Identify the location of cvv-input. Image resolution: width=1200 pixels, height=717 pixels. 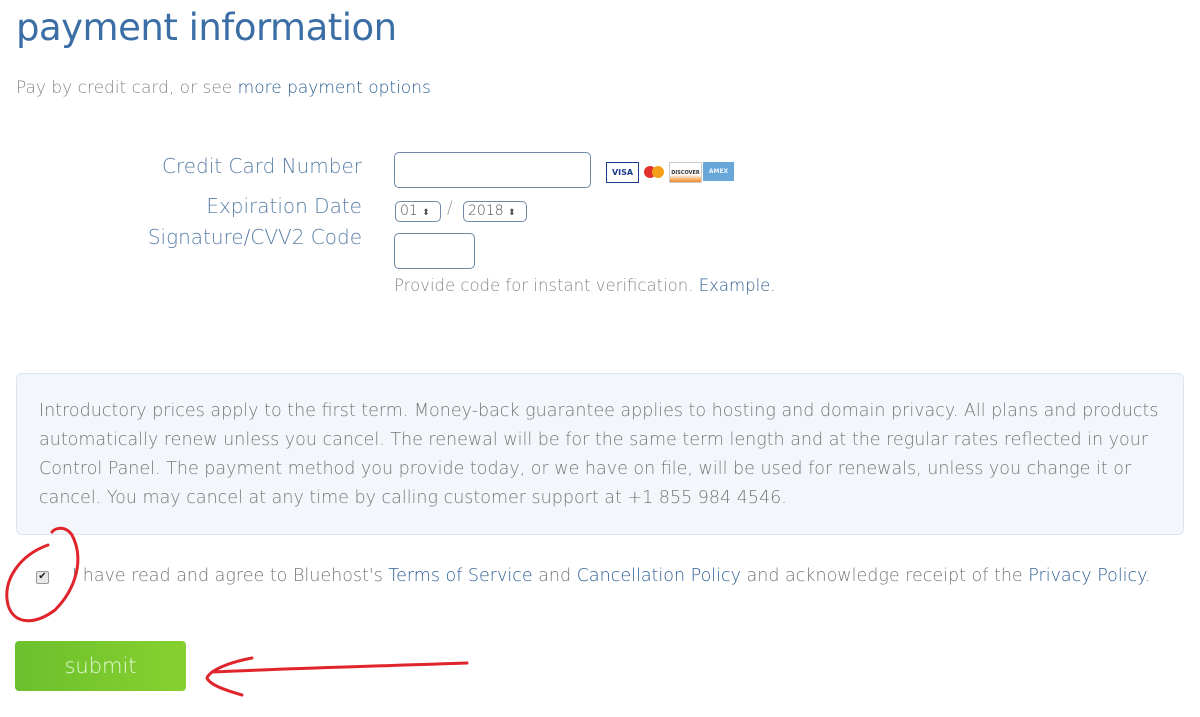
(434, 251).